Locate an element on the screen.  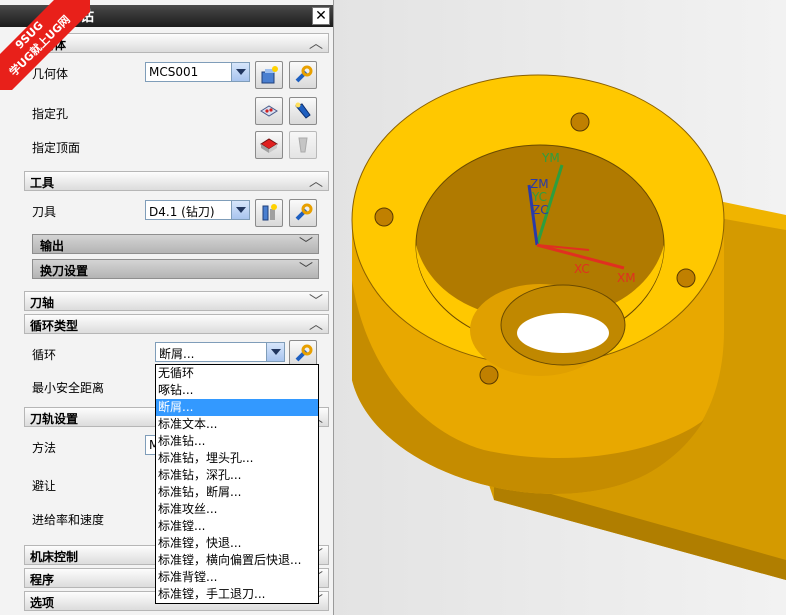
edit-geometry-button is located at coordinates (303, 75).